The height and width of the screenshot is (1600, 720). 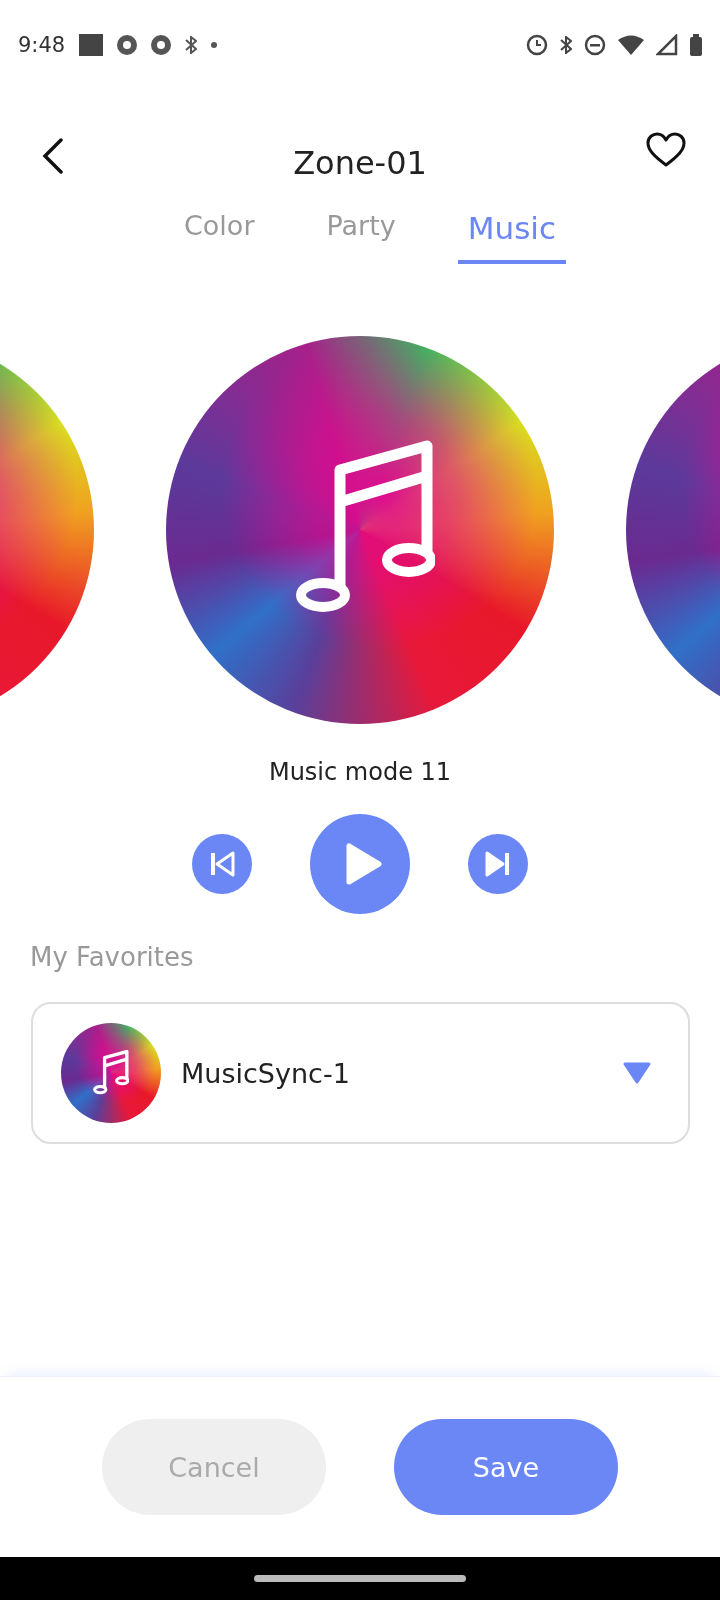 What do you see at coordinates (637, 1073) in the screenshot?
I see `dropdown-caret-icon` at bounding box center [637, 1073].